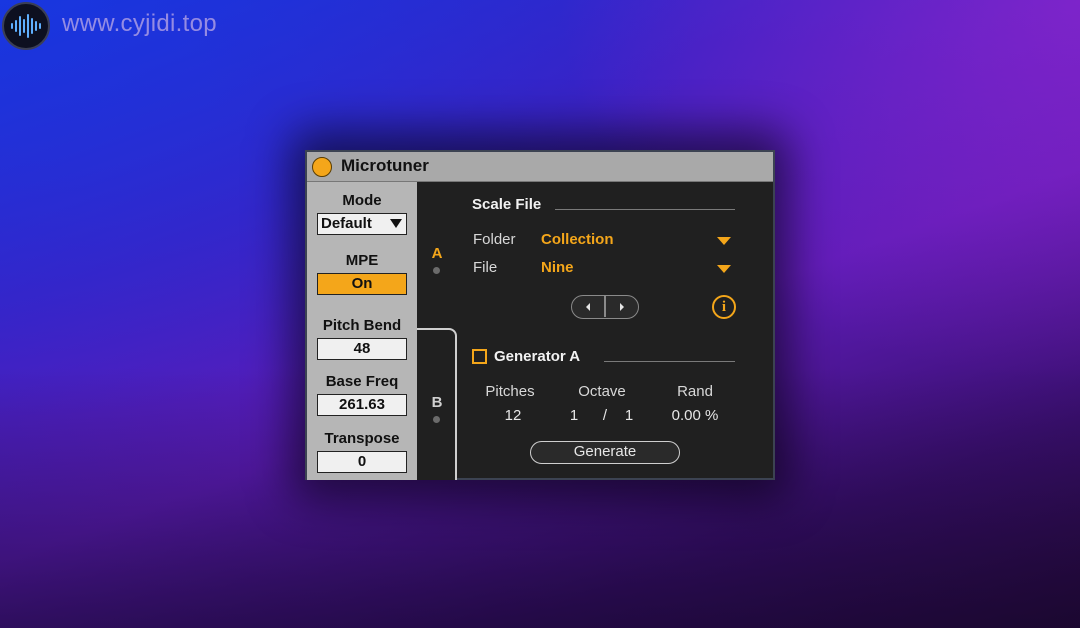  What do you see at coordinates (574, 415) in the screenshot?
I see `octave-numerator: 1` at bounding box center [574, 415].